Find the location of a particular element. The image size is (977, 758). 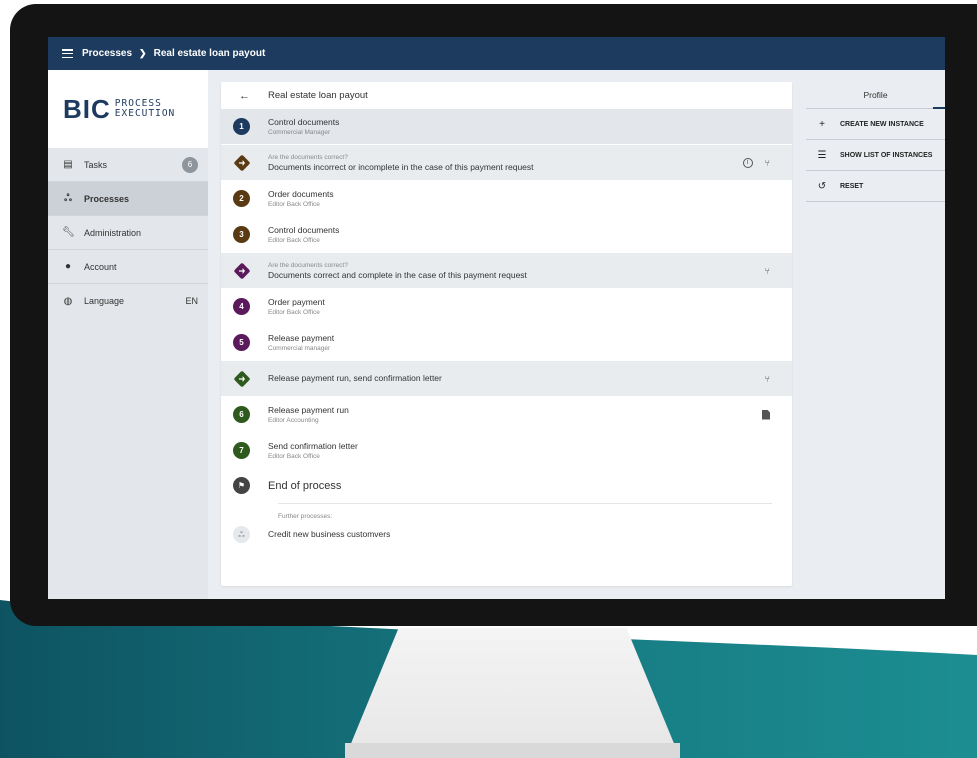

list-icon: ☰ is located at coordinates (822, 155).